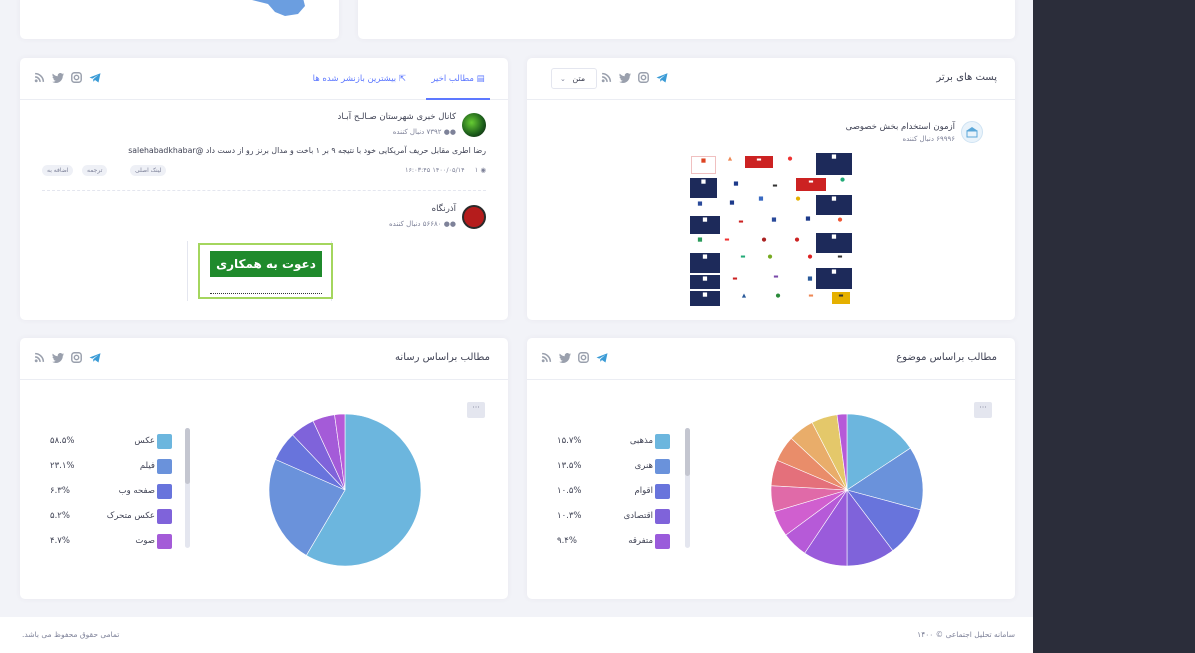 The height and width of the screenshot is (653, 1195). What do you see at coordinates (359, 79) in the screenshot?
I see `tab-most-shared: ⇱ بیشترین بازنشر شده ها` at bounding box center [359, 79].